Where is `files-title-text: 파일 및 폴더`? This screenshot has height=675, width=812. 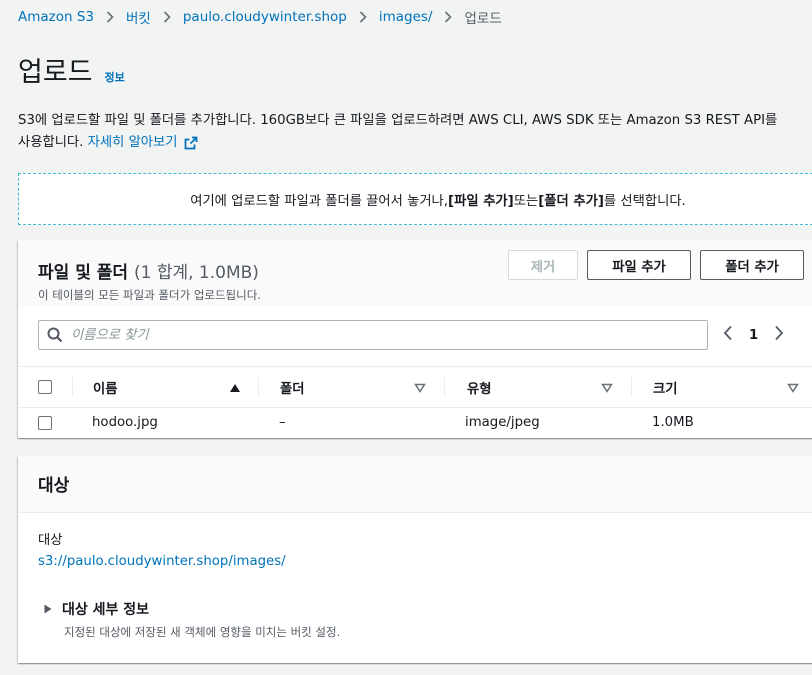 files-title-text: 파일 및 폴더 is located at coordinates (83, 273).